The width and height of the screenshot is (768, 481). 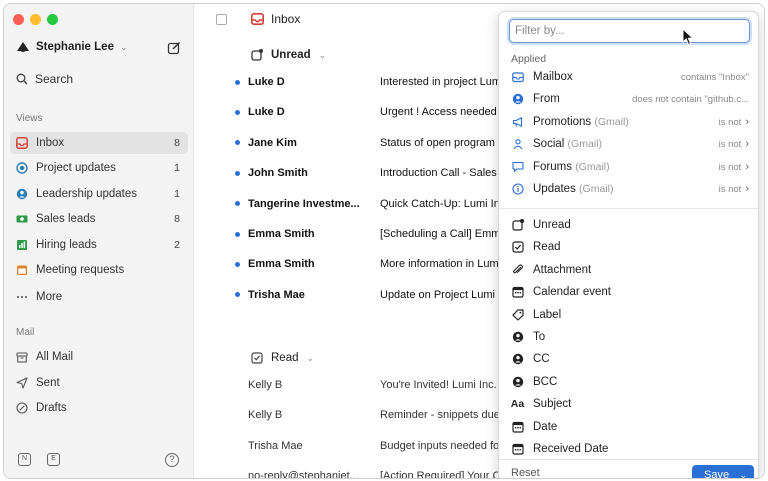 What do you see at coordinates (350, 295) in the screenshot?
I see `table-row: Trisha Mae Update on Project Lumi` at bounding box center [350, 295].